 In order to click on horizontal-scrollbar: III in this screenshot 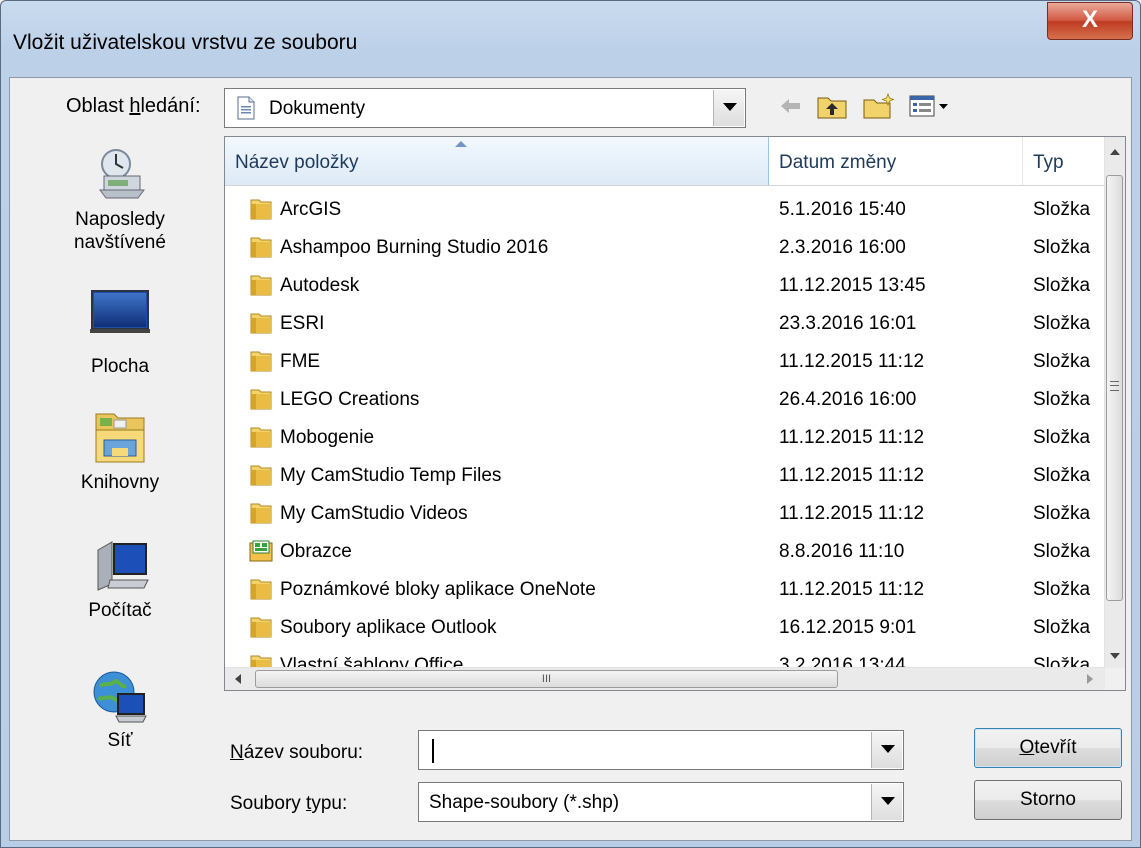, I will do `click(665, 678)`.